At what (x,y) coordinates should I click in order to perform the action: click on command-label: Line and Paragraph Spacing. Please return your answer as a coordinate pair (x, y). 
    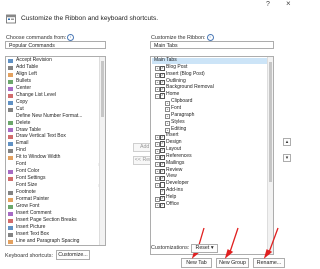
    Looking at the image, I should click on (48, 240).